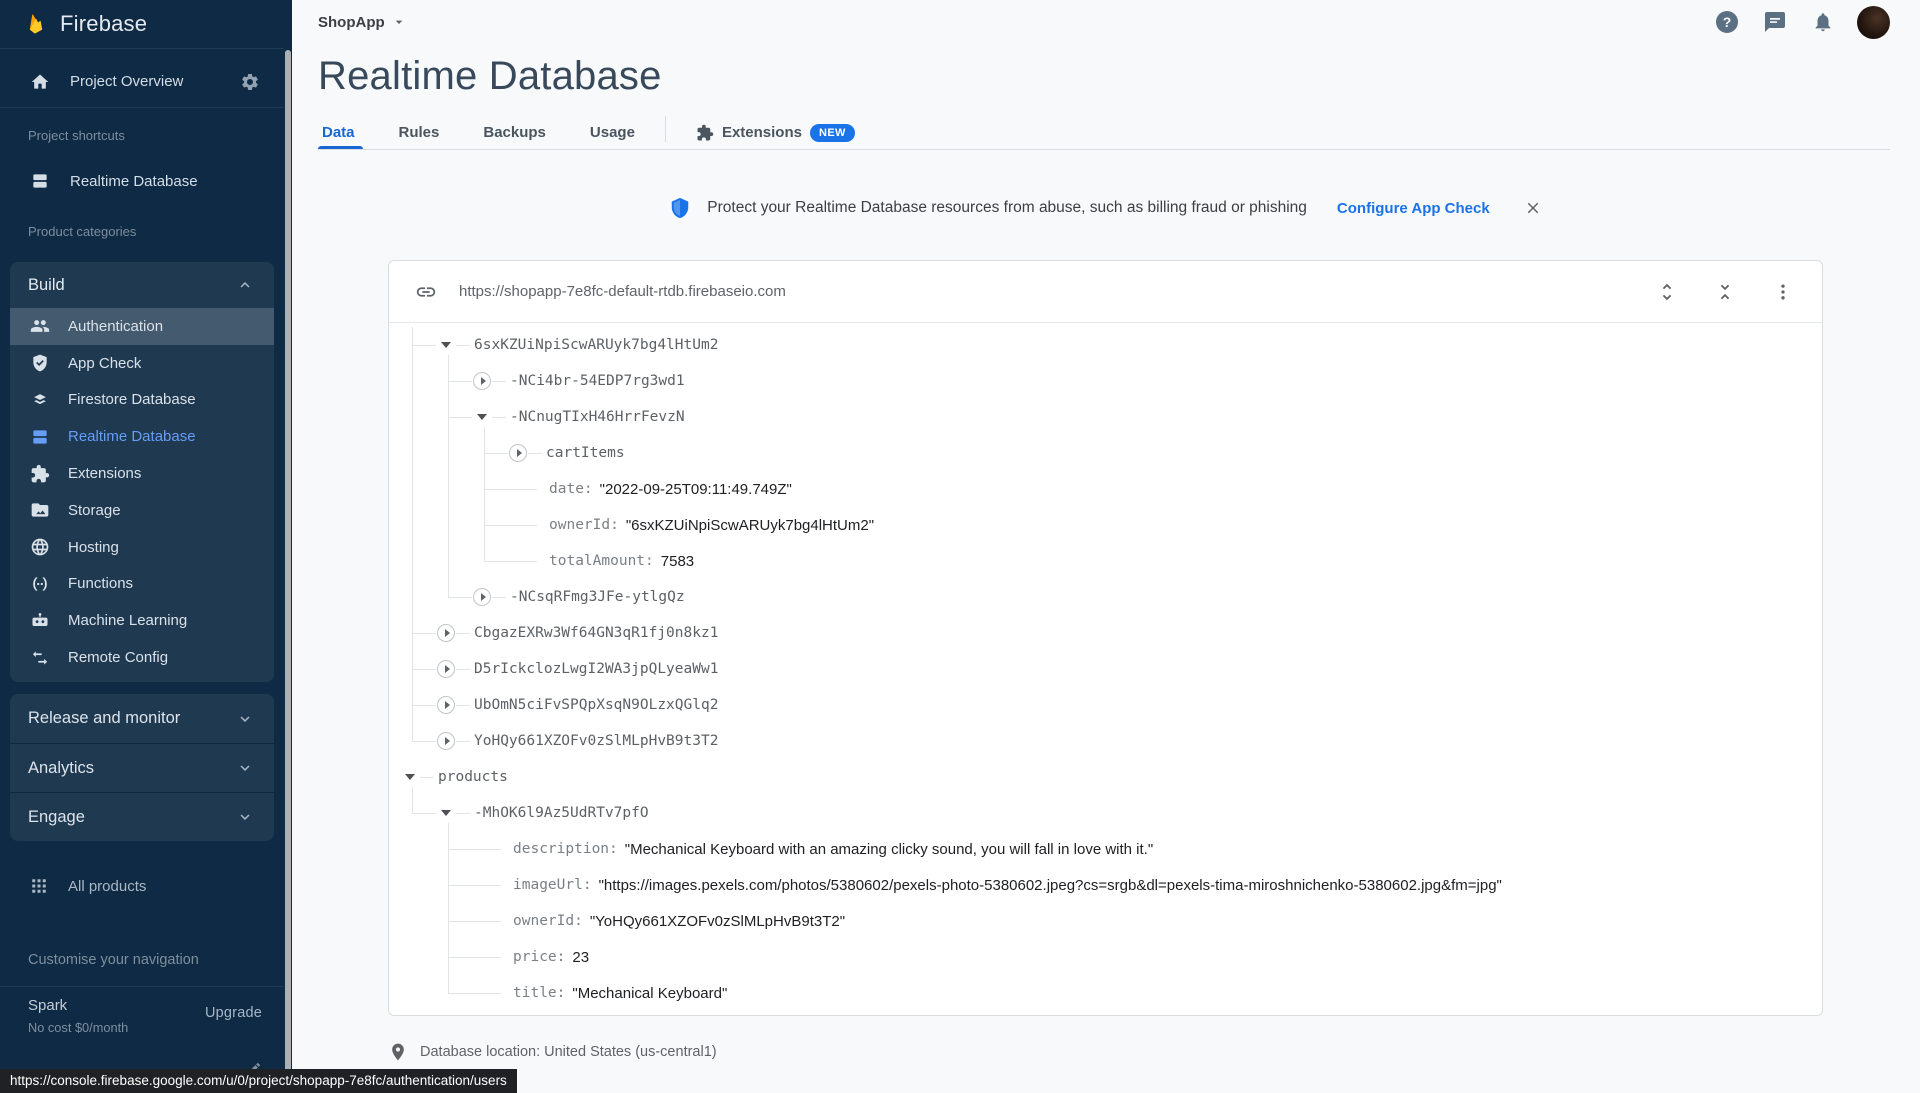  I want to click on tree-key: ownerId:, so click(584, 525).